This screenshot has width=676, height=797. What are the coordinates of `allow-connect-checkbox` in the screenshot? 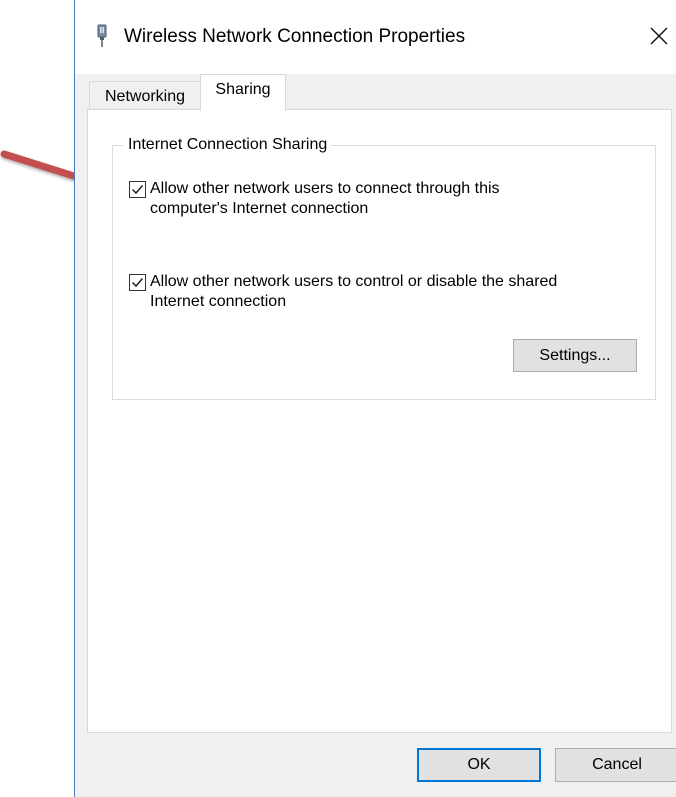 It's located at (137, 189).